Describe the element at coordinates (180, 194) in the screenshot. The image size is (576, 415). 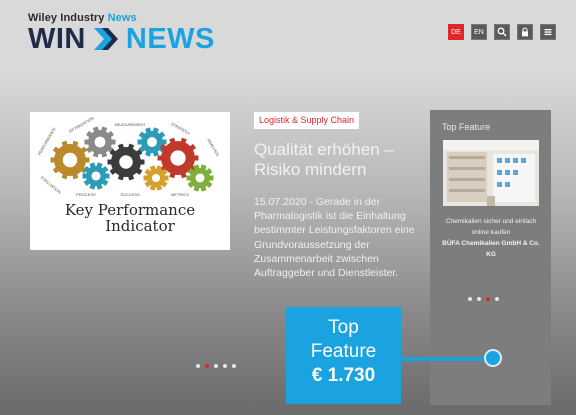
I see `gear-word-label: METRICS` at that location.